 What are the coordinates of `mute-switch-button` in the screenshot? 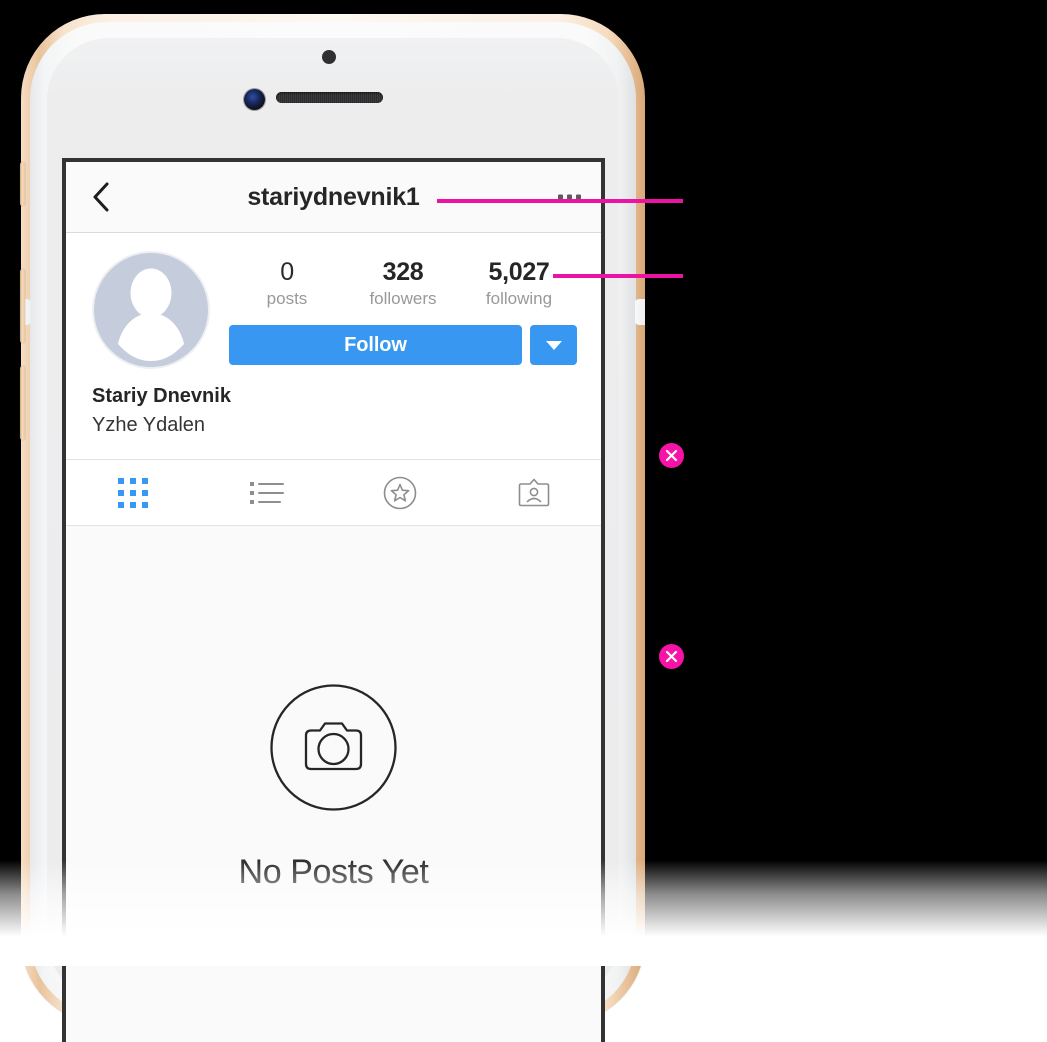 It's located at (22, 184).